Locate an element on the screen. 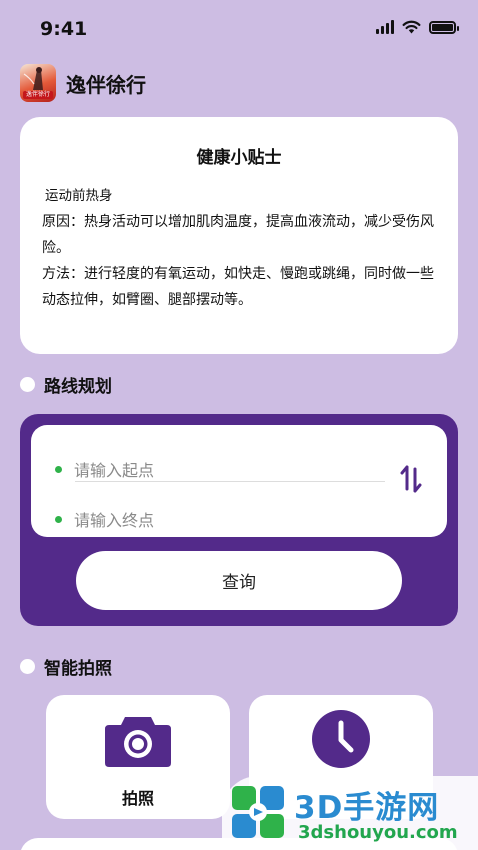 This screenshot has width=478, height=850. photo-section-heading: 智能拍照 is located at coordinates (66, 666).